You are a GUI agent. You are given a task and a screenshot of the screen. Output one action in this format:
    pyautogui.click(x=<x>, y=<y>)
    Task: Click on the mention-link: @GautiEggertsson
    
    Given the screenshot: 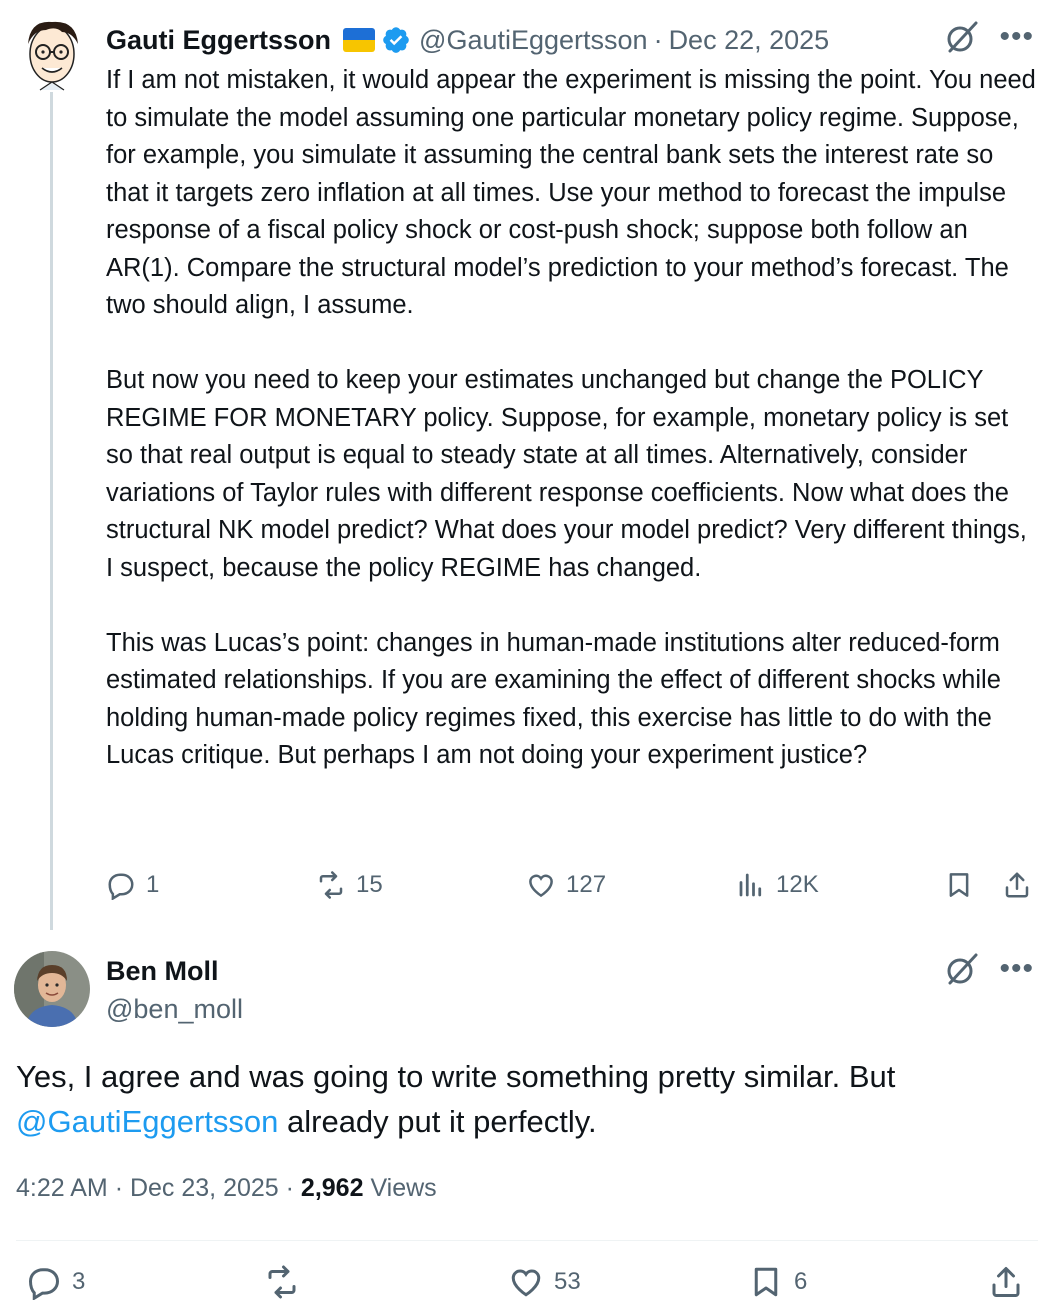 What is the action you would take?
    pyautogui.click(x=147, y=1121)
    